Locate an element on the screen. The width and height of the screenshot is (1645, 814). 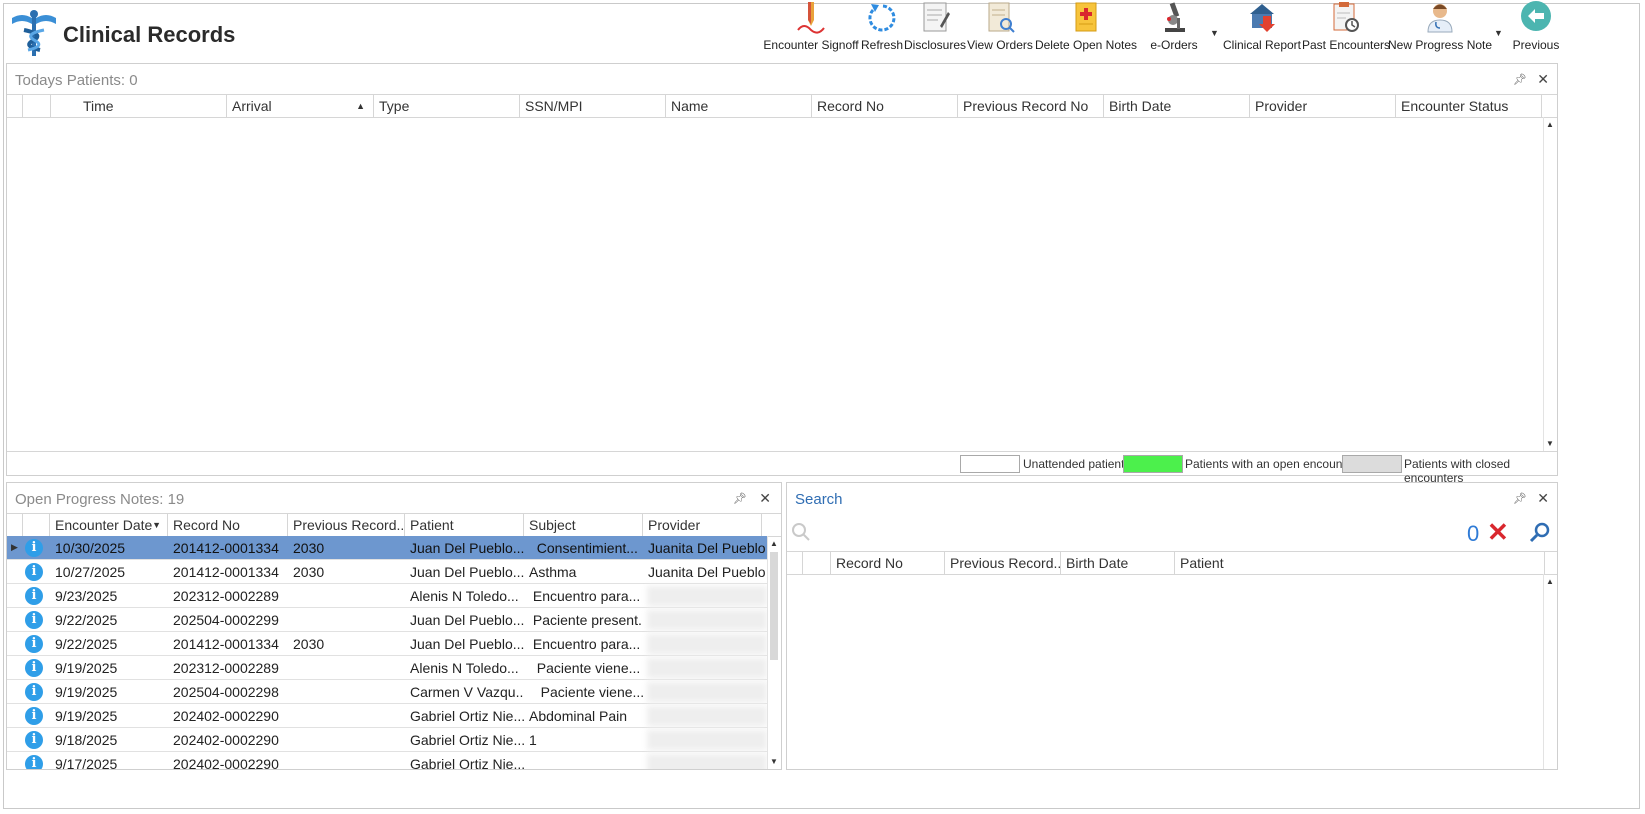
col-previous-record-no: Previous Record No is located at coordinates (1031, 106).